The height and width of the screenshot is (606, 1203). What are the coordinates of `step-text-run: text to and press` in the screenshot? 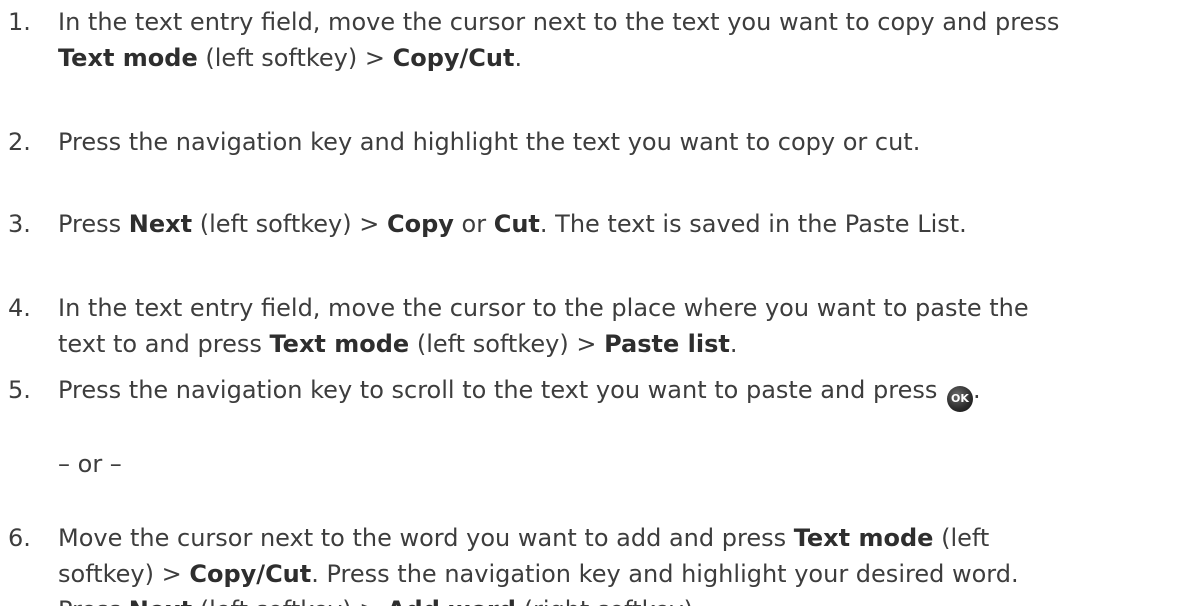 It's located at (164, 344).